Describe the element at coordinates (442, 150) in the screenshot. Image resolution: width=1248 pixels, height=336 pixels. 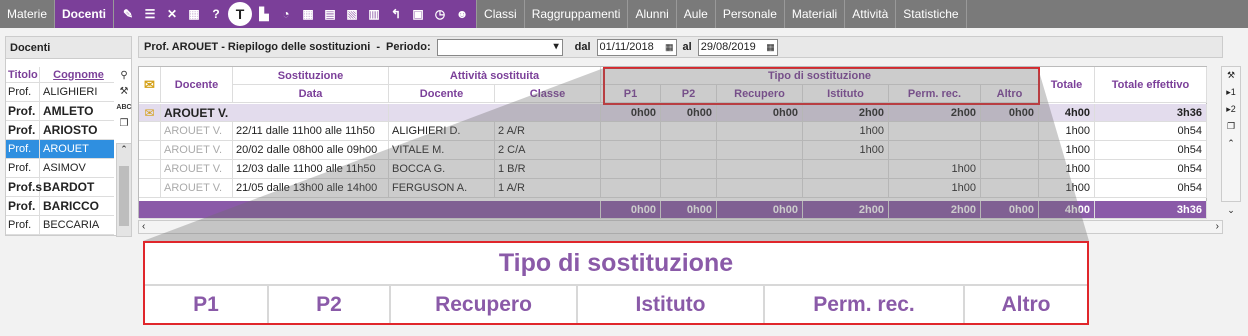
I see `row-docente2: VITALE M.` at that location.